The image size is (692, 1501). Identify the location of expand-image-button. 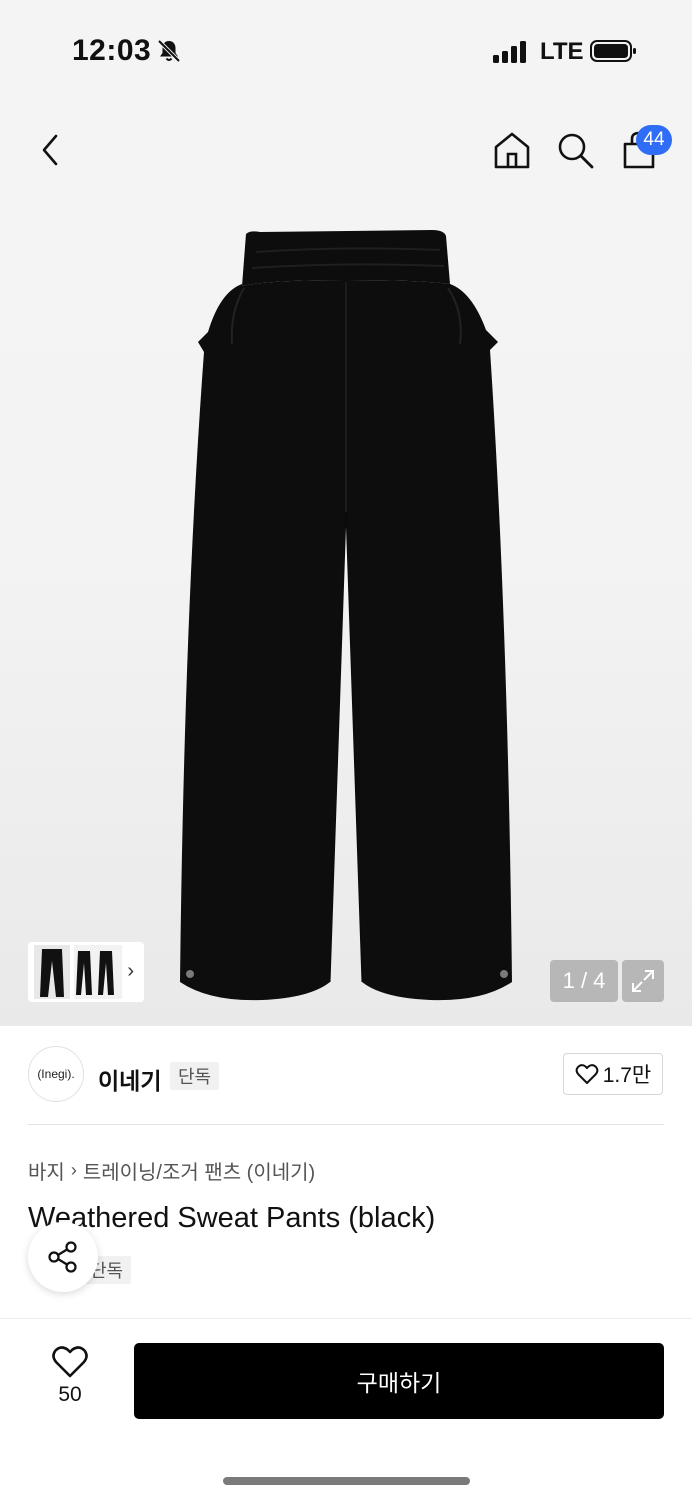
(643, 981).